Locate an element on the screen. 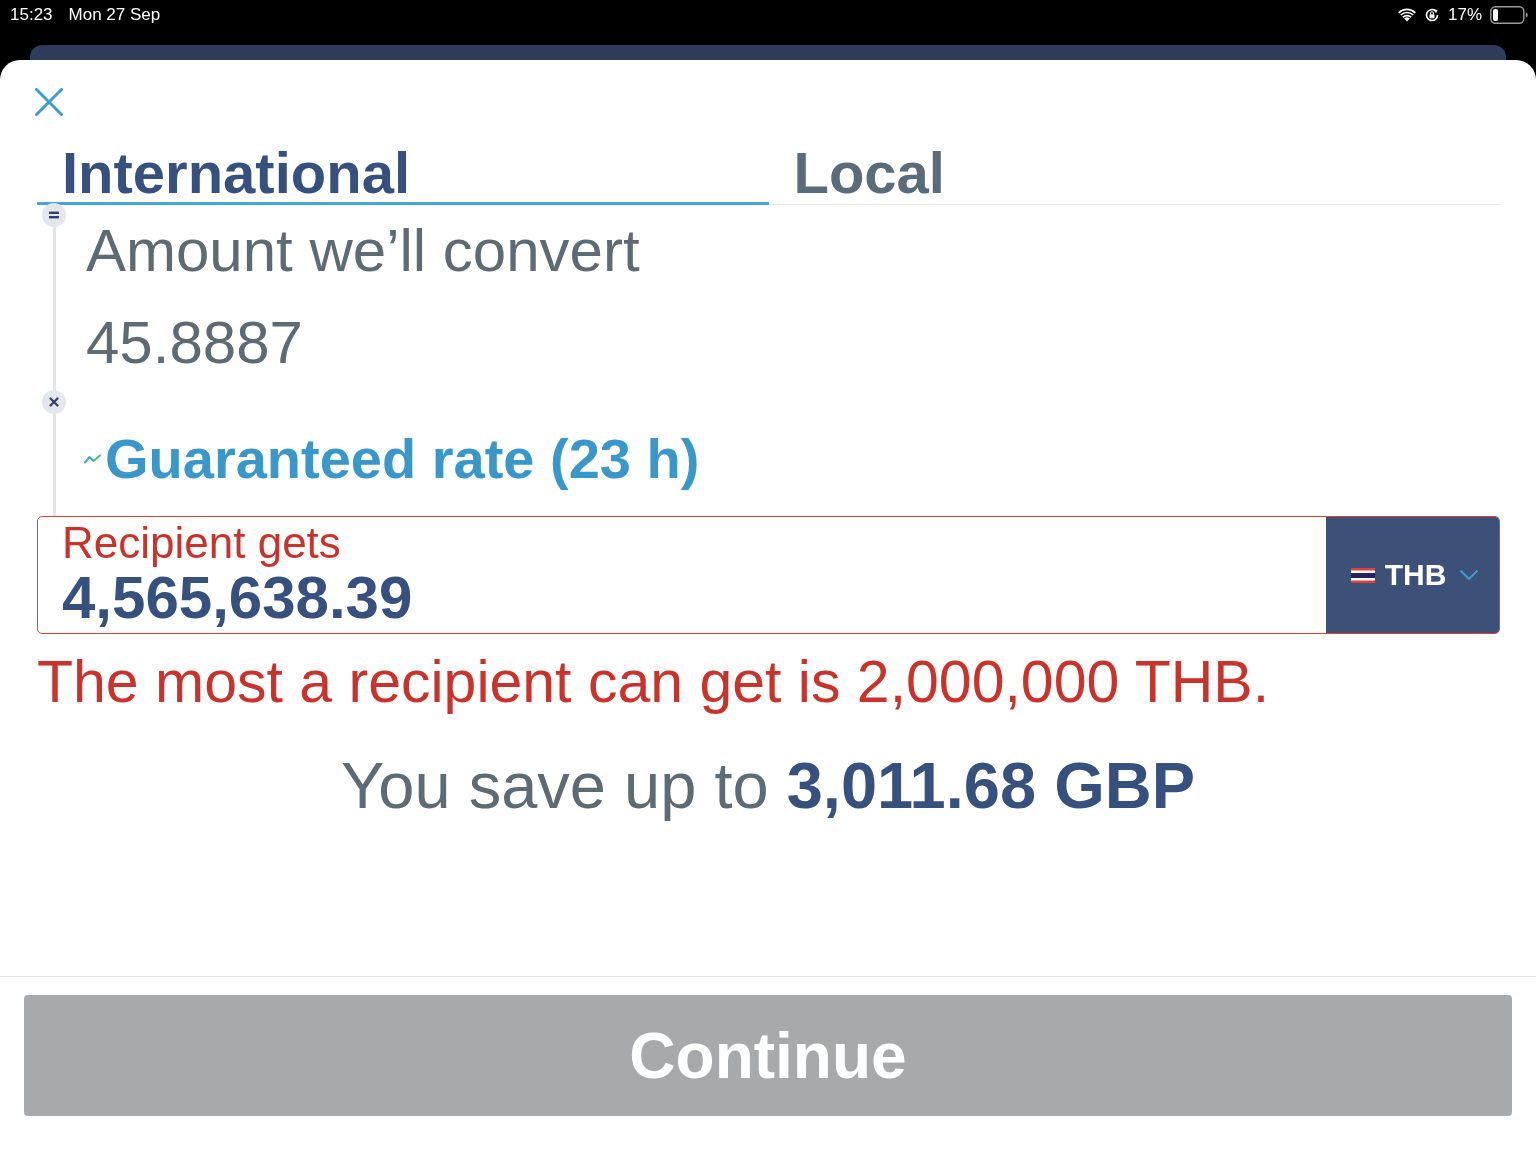  trend-line-icon is located at coordinates (92, 459).